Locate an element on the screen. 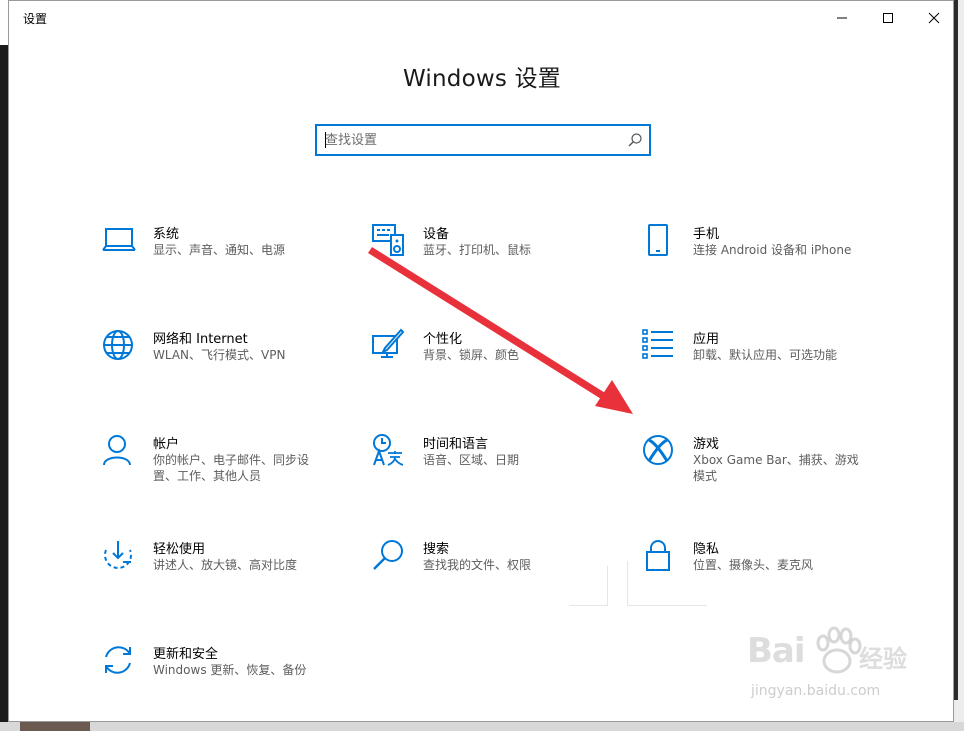  close-button is located at coordinates (934, 18).